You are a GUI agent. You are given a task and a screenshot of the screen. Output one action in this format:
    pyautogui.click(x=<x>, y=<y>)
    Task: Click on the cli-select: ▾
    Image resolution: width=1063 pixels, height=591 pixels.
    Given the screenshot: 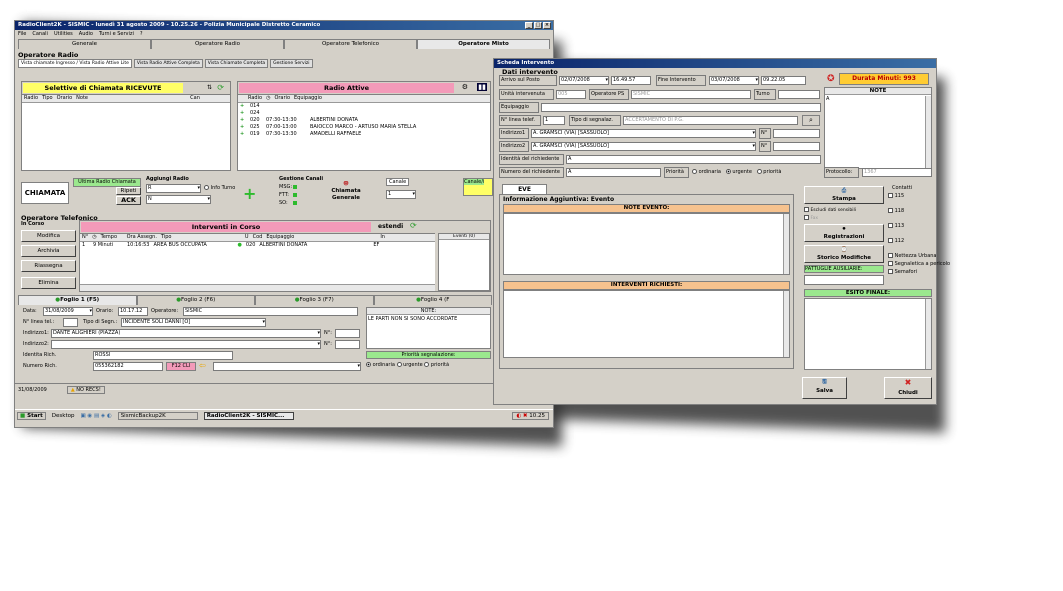 What is the action you would take?
    pyautogui.click(x=287, y=366)
    